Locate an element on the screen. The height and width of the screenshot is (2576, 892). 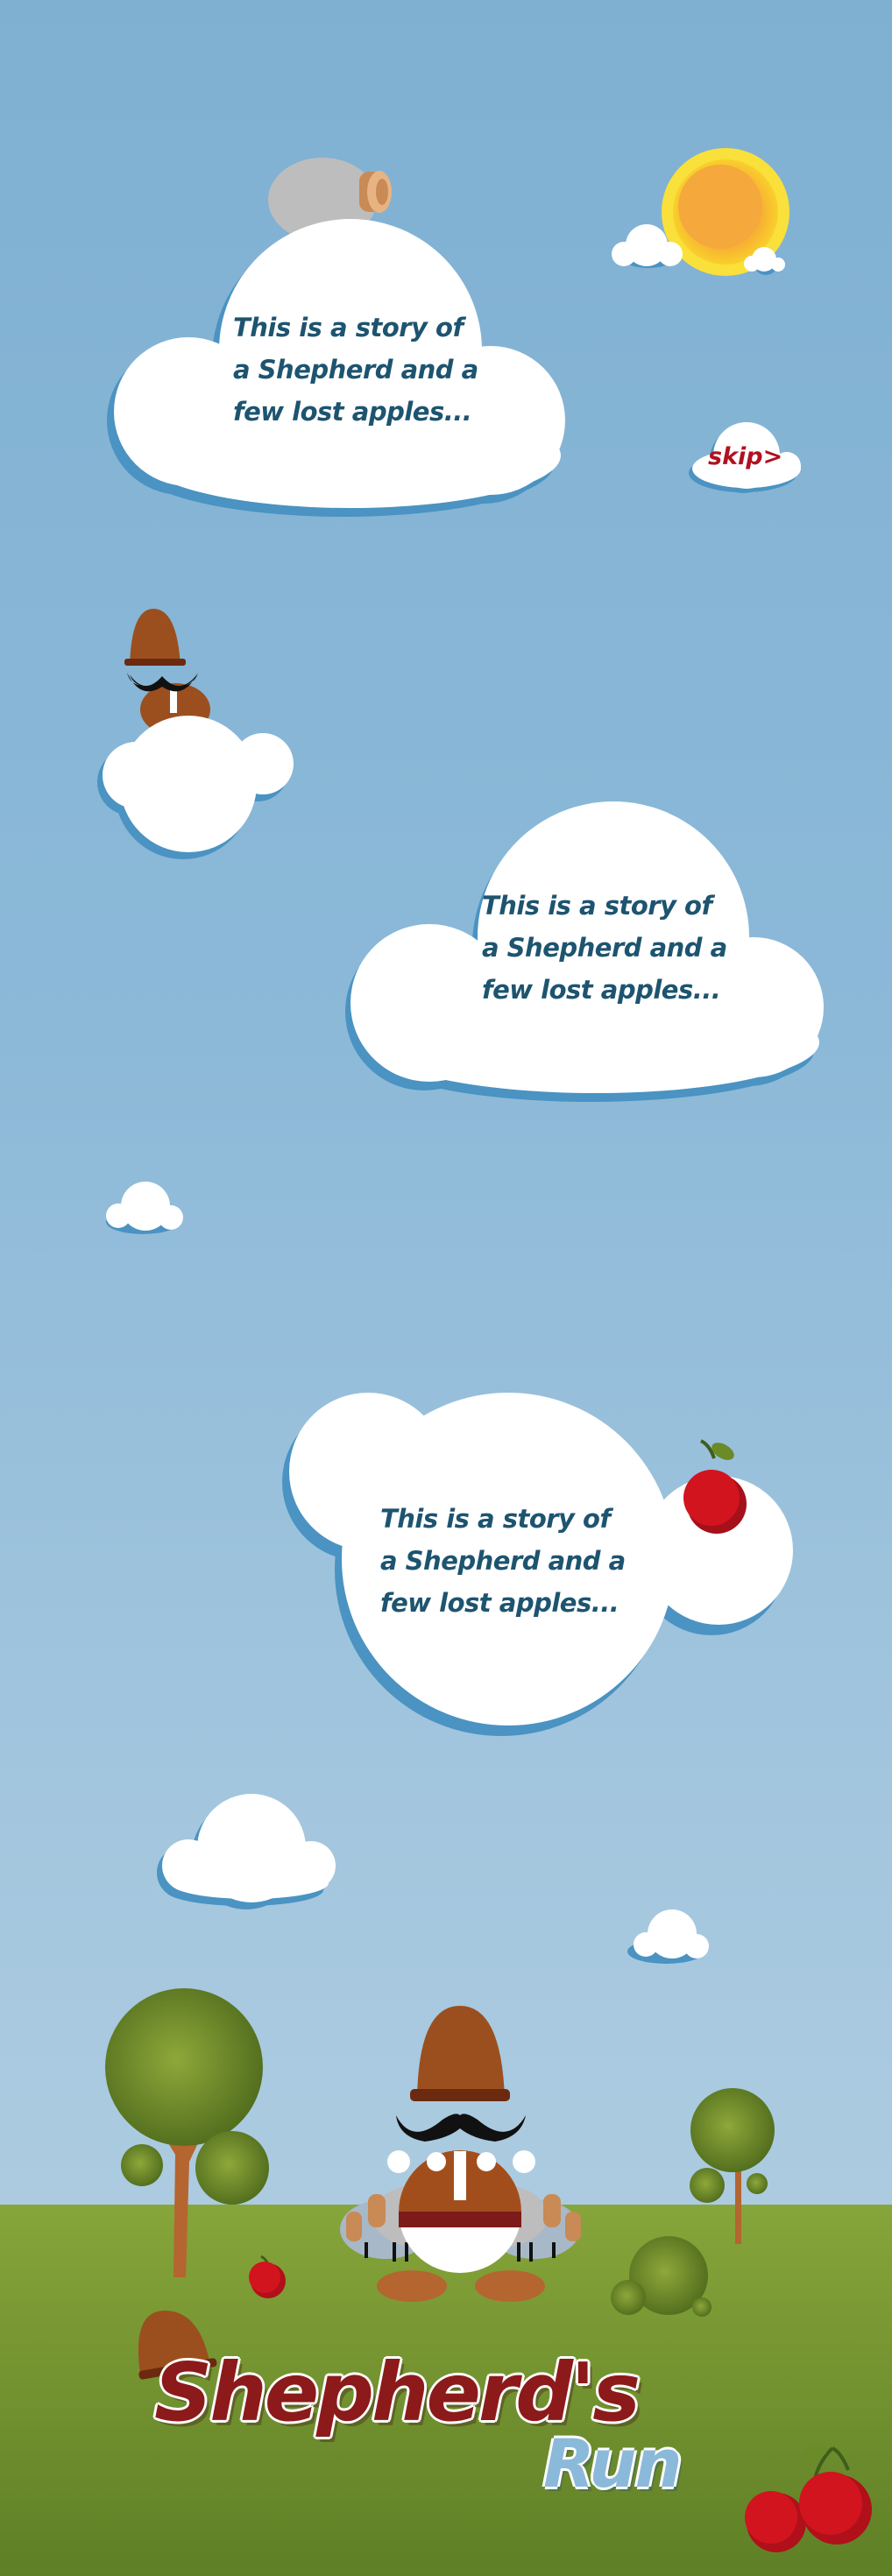
skip-label: skip> is located at coordinates (745, 456).